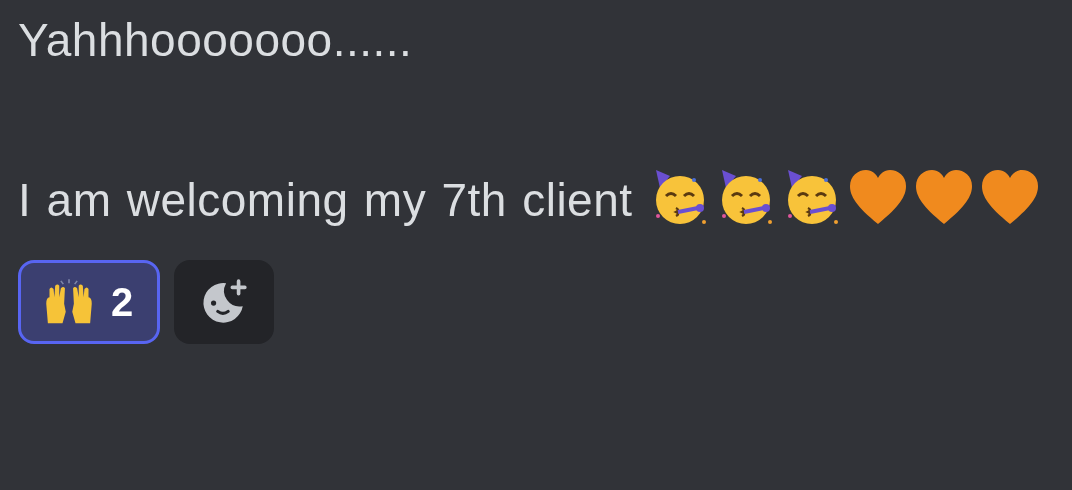 The height and width of the screenshot is (490, 1072). What do you see at coordinates (69, 302) in the screenshot?
I see `raised-hands-icon` at bounding box center [69, 302].